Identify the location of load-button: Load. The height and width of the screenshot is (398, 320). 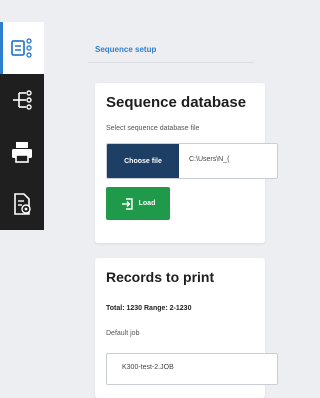
(138, 203).